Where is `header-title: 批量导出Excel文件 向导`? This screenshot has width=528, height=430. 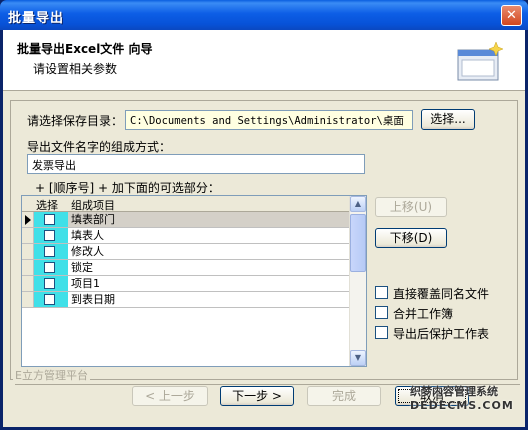
header-title: 批量导出Excel文件 向导 is located at coordinates (85, 49).